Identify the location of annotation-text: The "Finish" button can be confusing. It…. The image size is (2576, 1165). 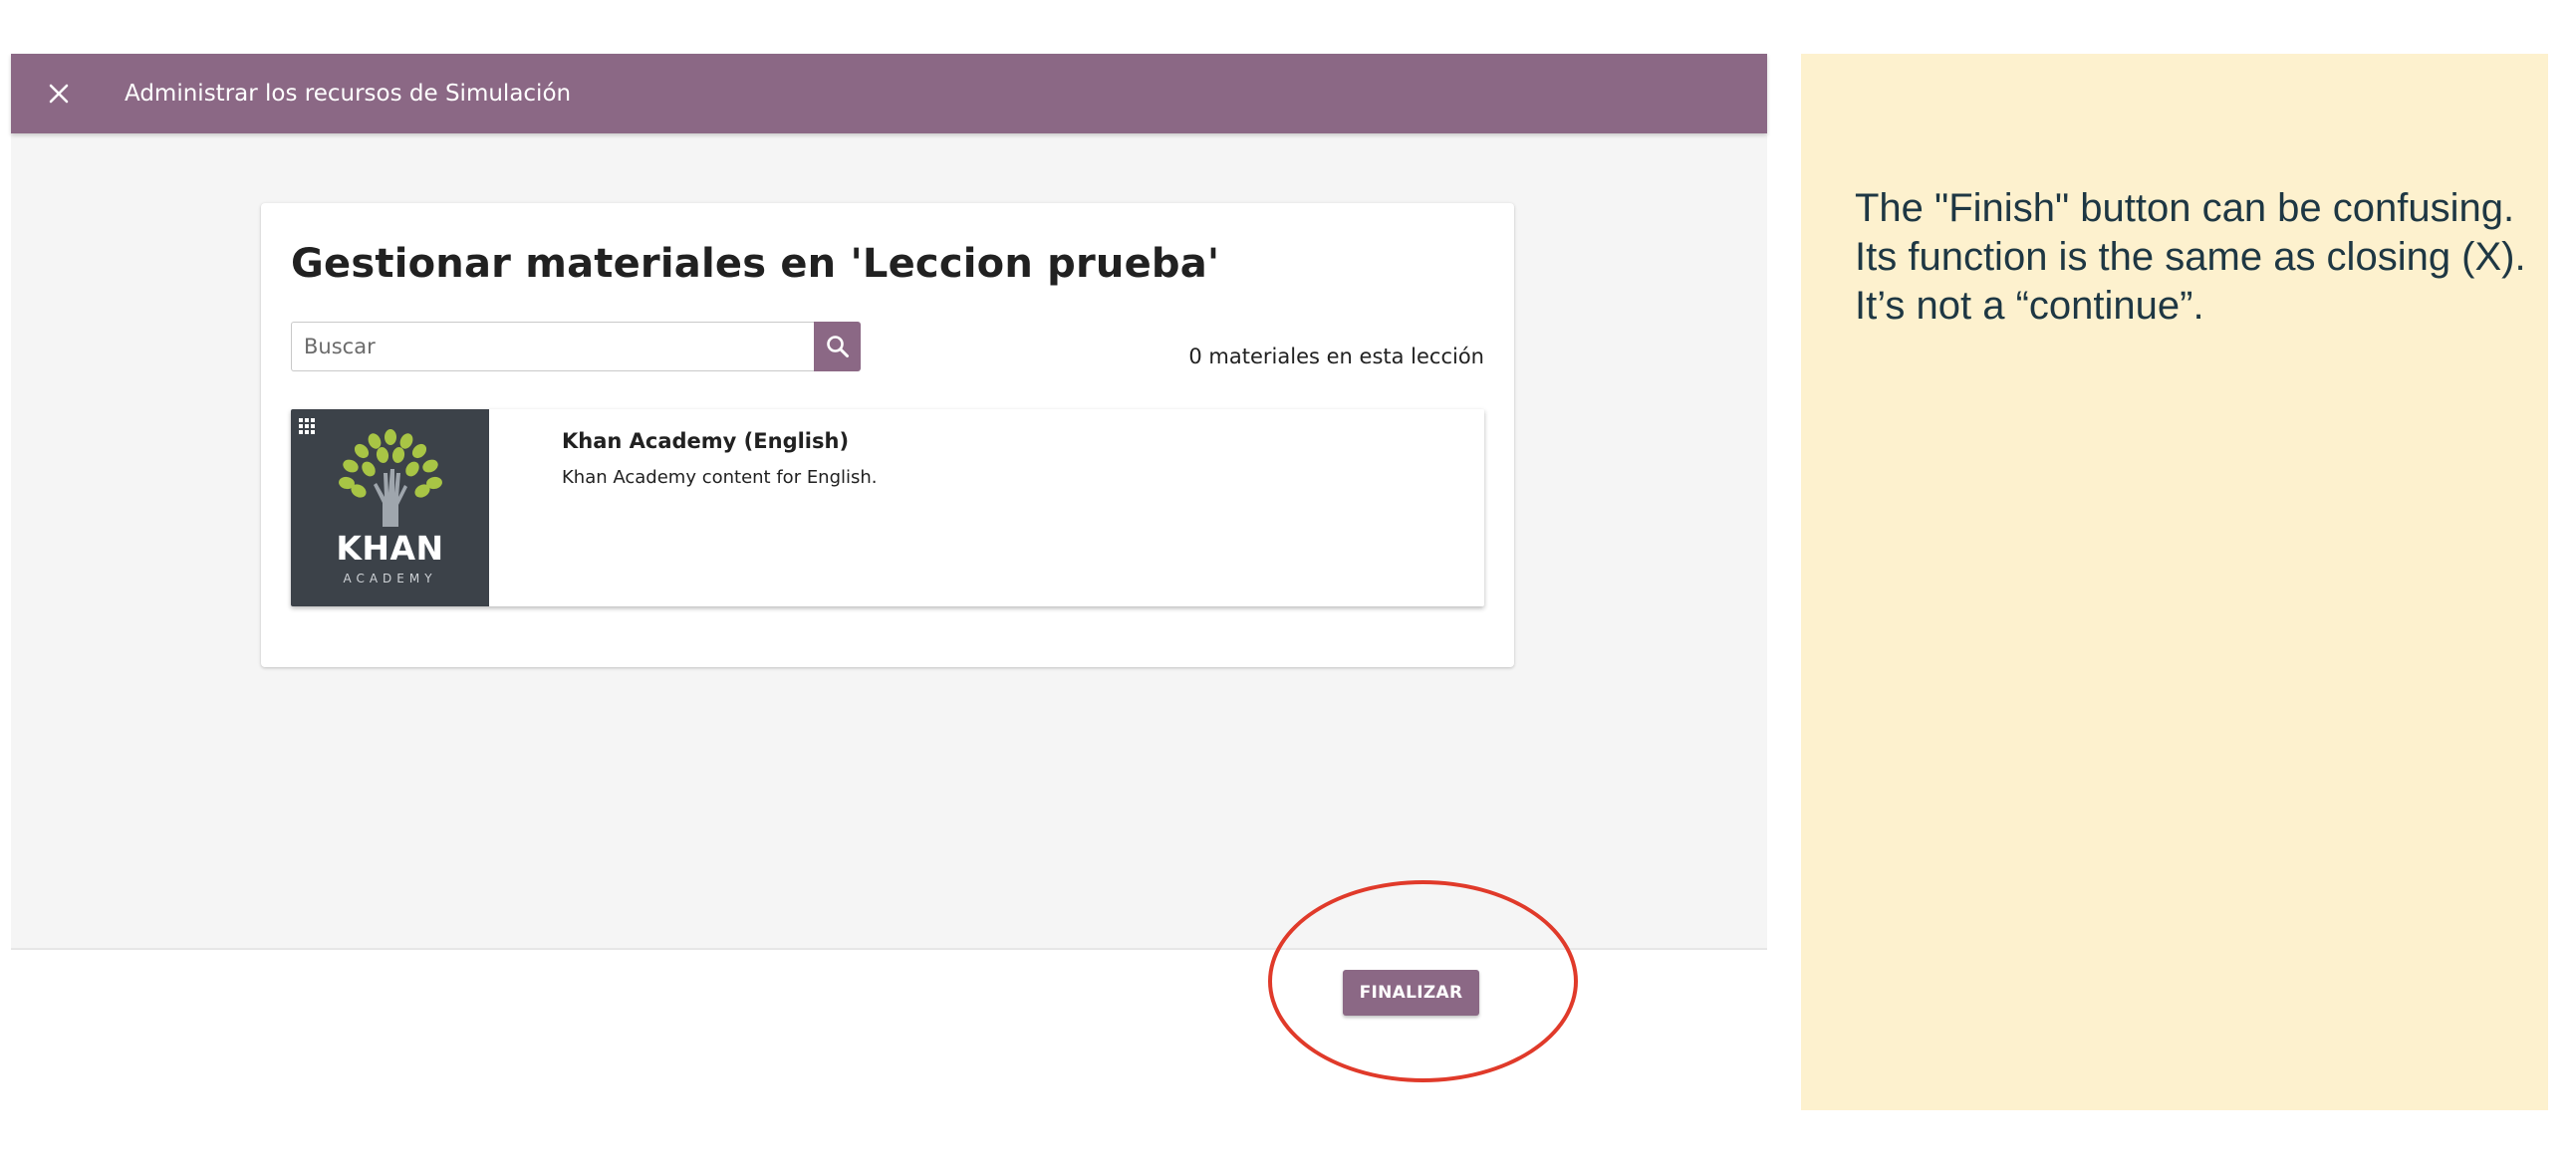
(2190, 257).